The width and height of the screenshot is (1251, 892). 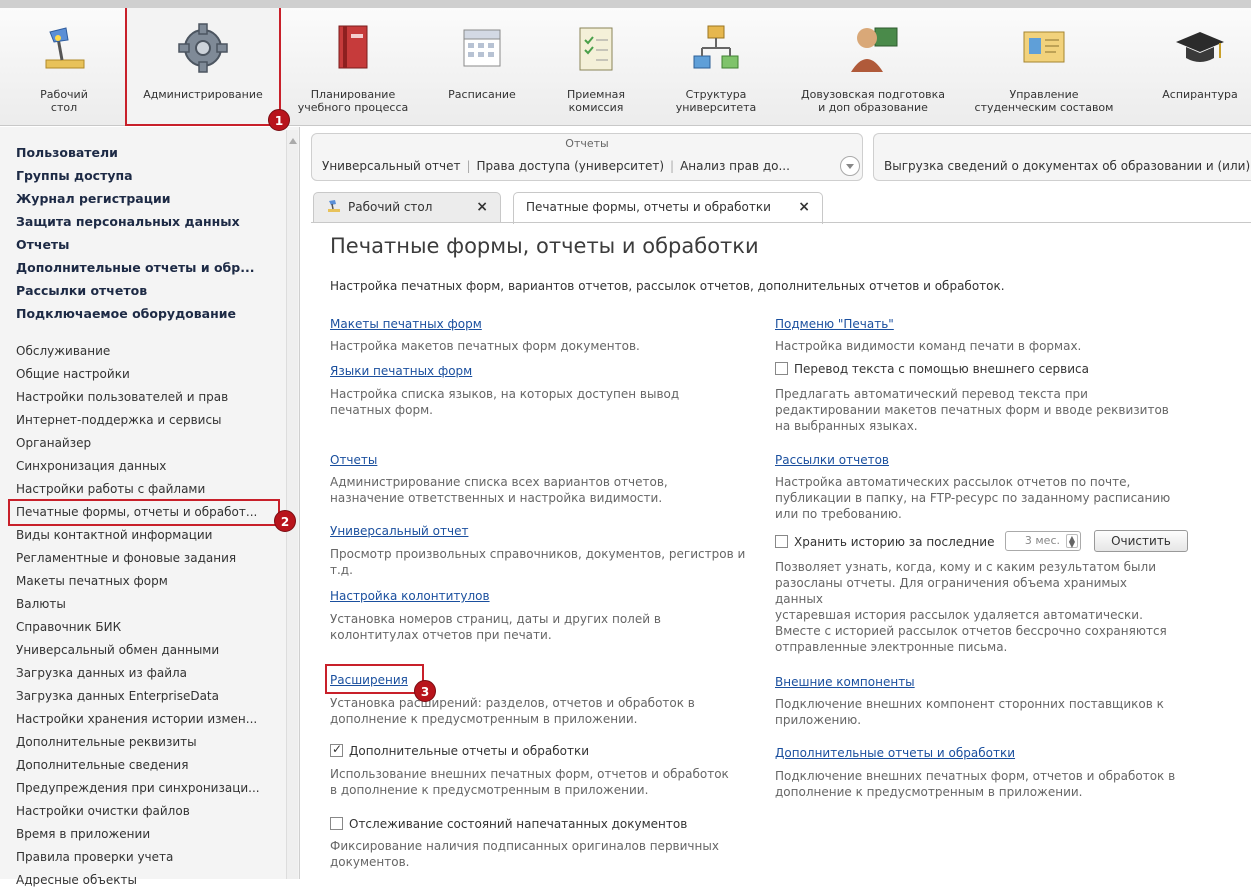 What do you see at coordinates (353, 47) in the screenshot?
I see `book-icon` at bounding box center [353, 47].